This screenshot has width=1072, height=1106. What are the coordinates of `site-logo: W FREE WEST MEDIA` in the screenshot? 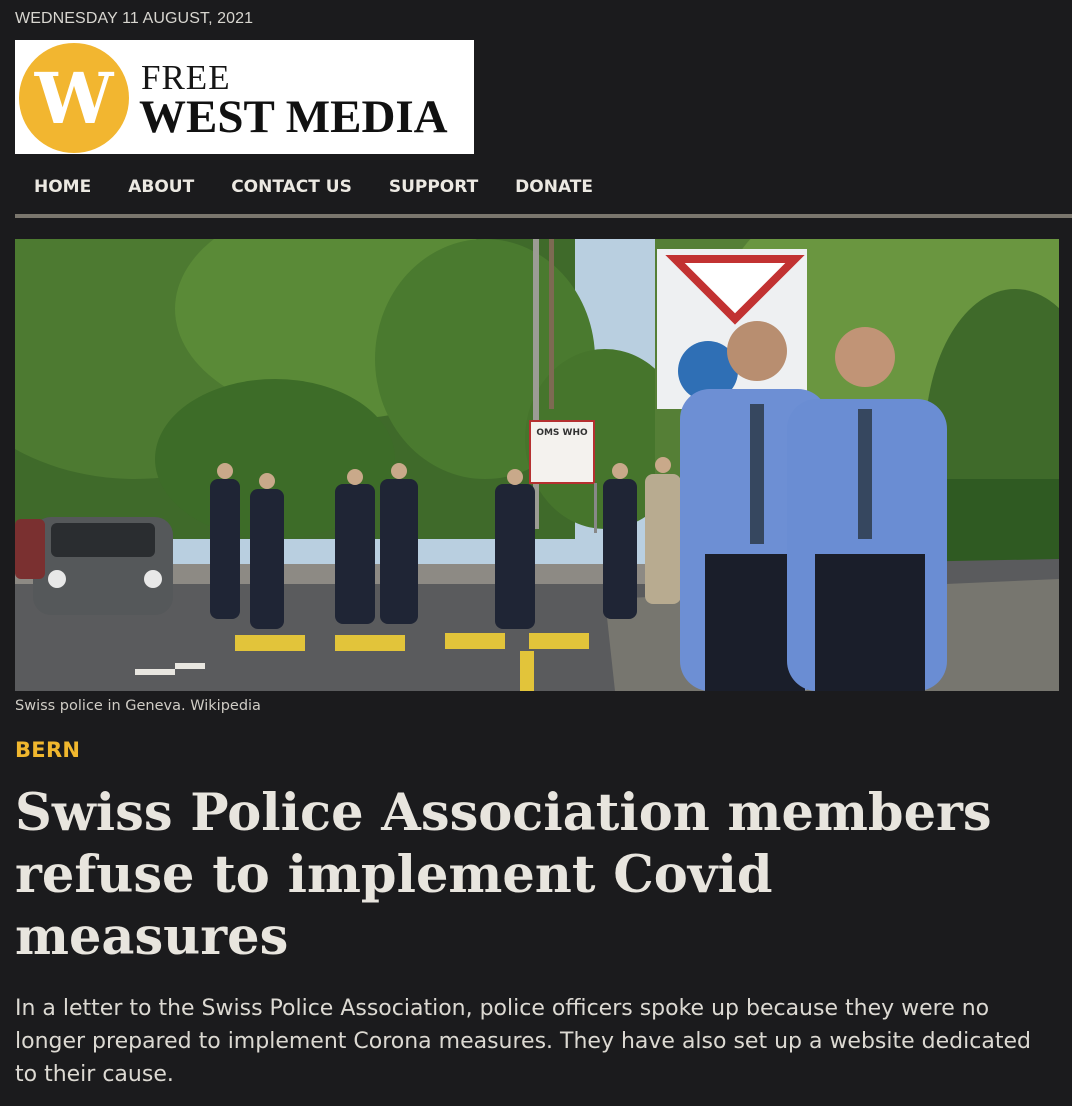 It's located at (244, 97).